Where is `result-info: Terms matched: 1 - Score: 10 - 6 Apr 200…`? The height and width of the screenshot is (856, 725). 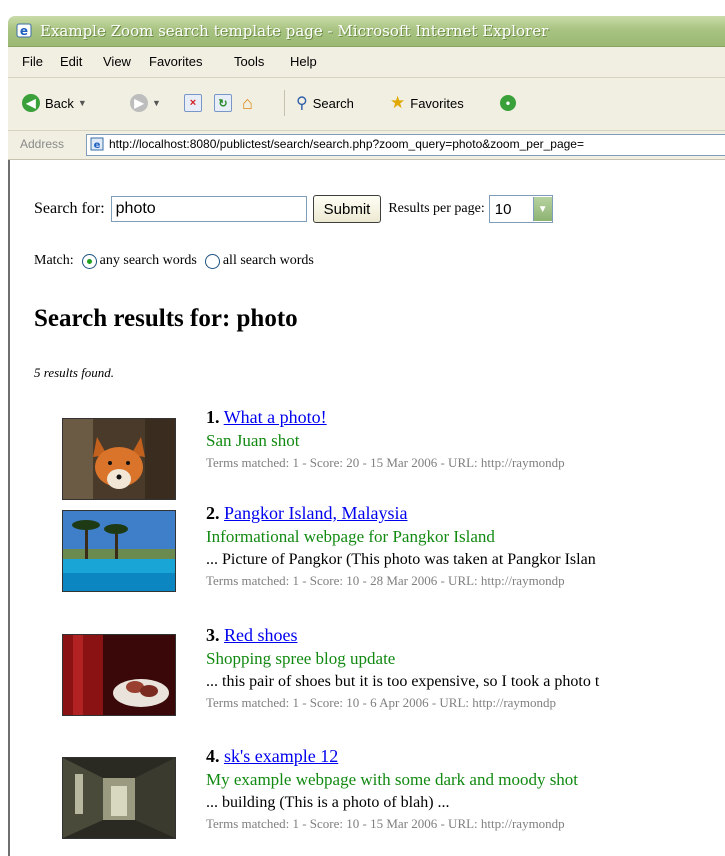
result-info: Terms matched: 1 - Score: 10 - 6 Apr 200… is located at coordinates (381, 702).